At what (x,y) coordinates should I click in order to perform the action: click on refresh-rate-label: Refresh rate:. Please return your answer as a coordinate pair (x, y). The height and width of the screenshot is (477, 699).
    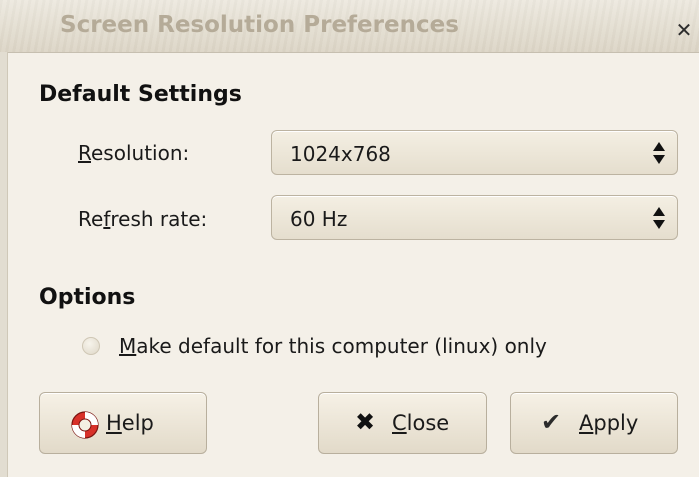
    Looking at the image, I should click on (142, 219).